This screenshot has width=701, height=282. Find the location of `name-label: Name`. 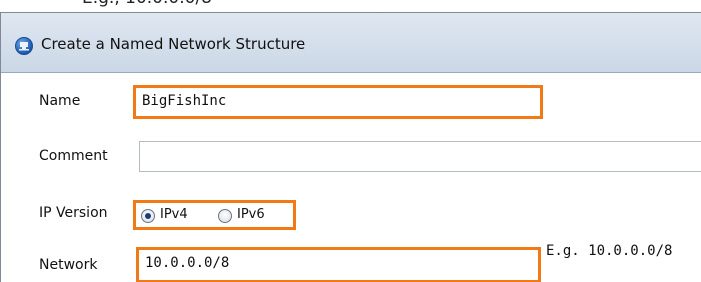

name-label: Name is located at coordinates (60, 101).